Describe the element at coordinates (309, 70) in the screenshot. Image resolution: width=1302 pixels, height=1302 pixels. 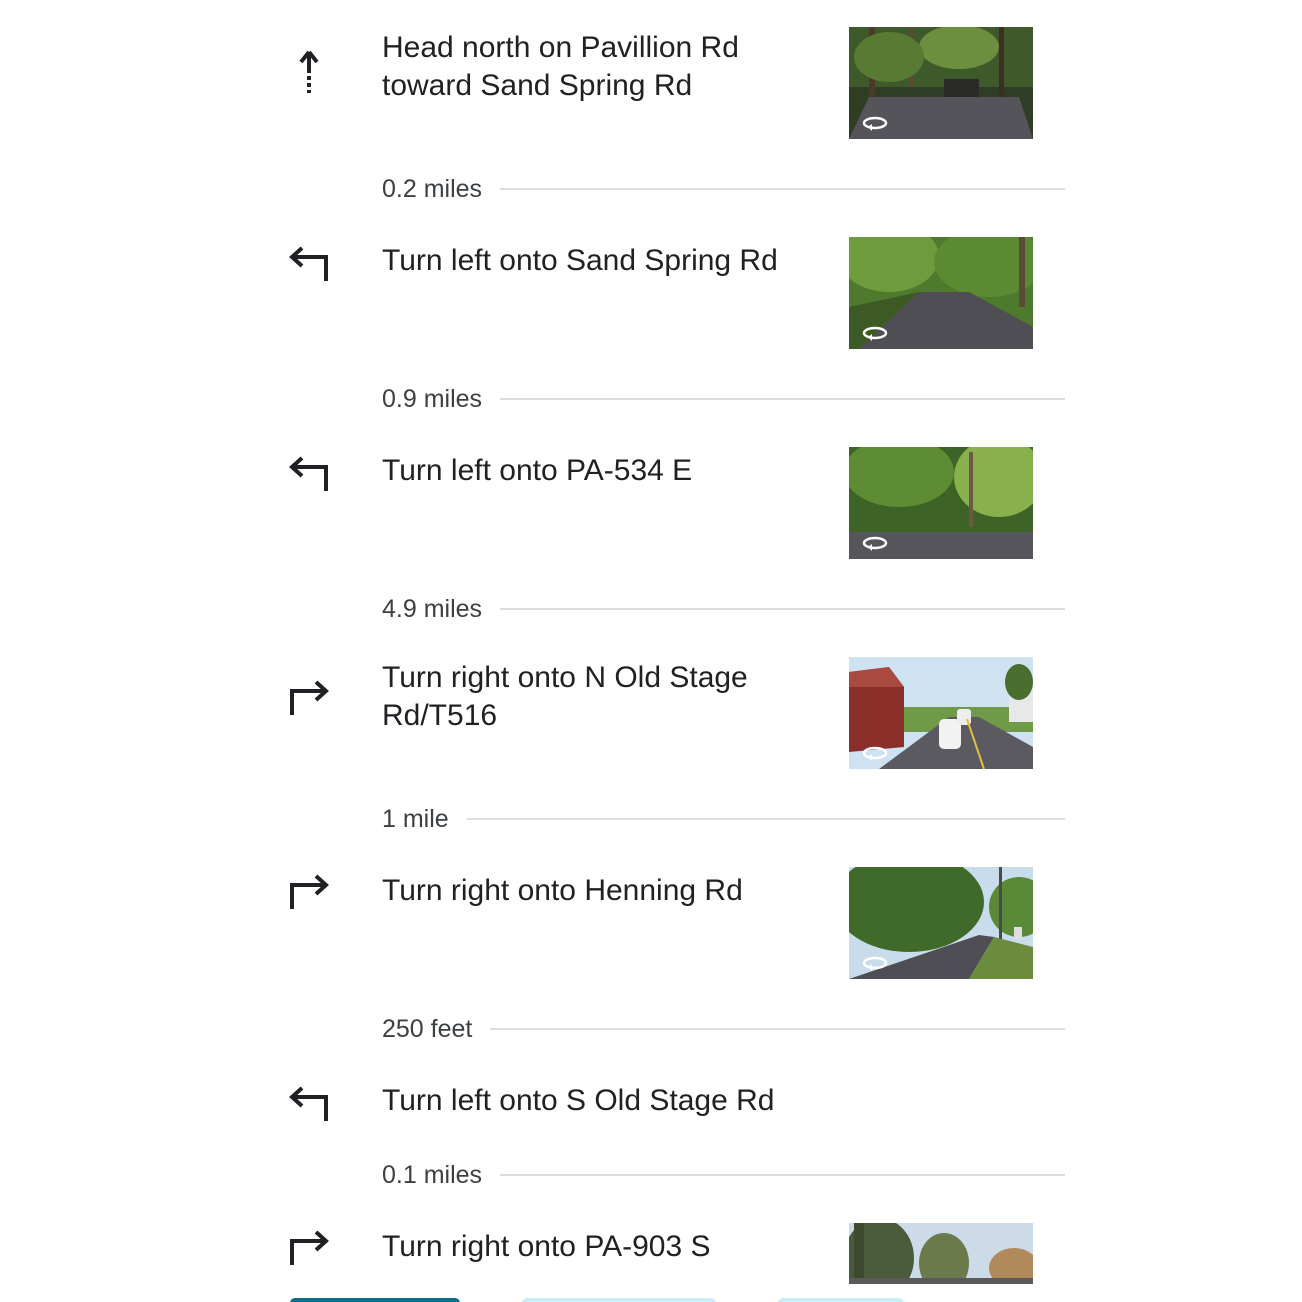
I see `straight-arrow-icon` at that location.